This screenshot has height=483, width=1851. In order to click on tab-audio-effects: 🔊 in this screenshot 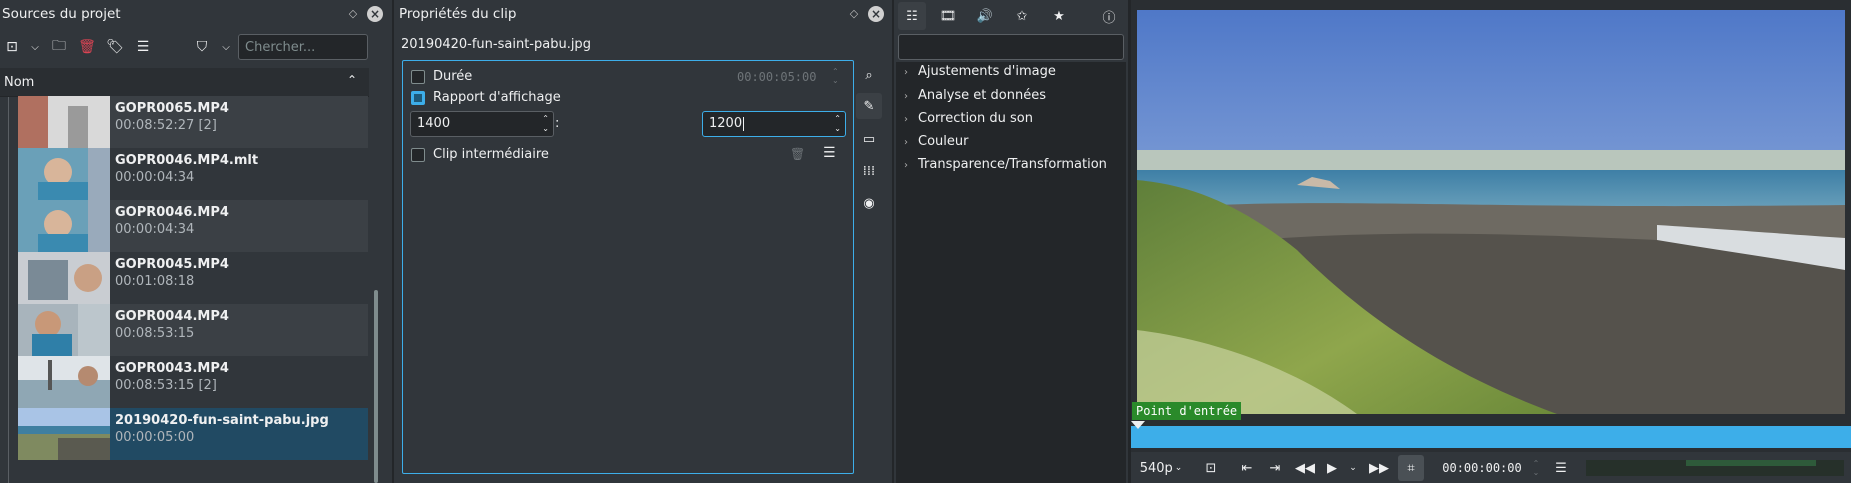, I will do `click(985, 16)`.